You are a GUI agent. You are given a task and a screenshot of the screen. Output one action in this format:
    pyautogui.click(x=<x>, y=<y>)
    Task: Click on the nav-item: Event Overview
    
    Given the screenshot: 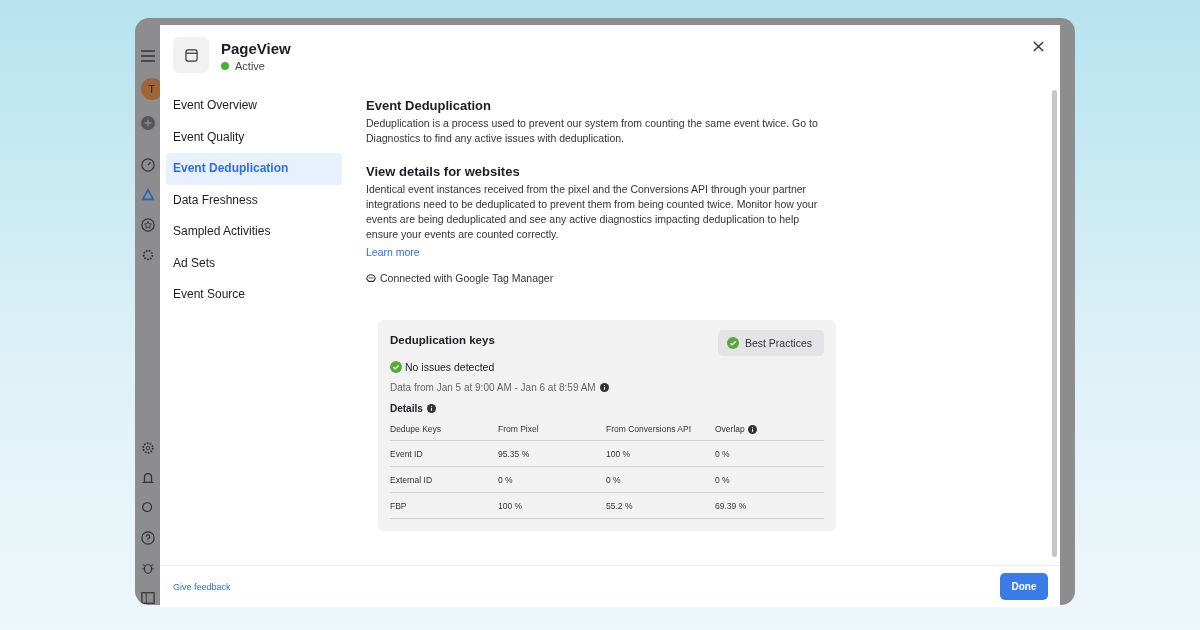 What is the action you would take?
    pyautogui.click(x=254, y=106)
    